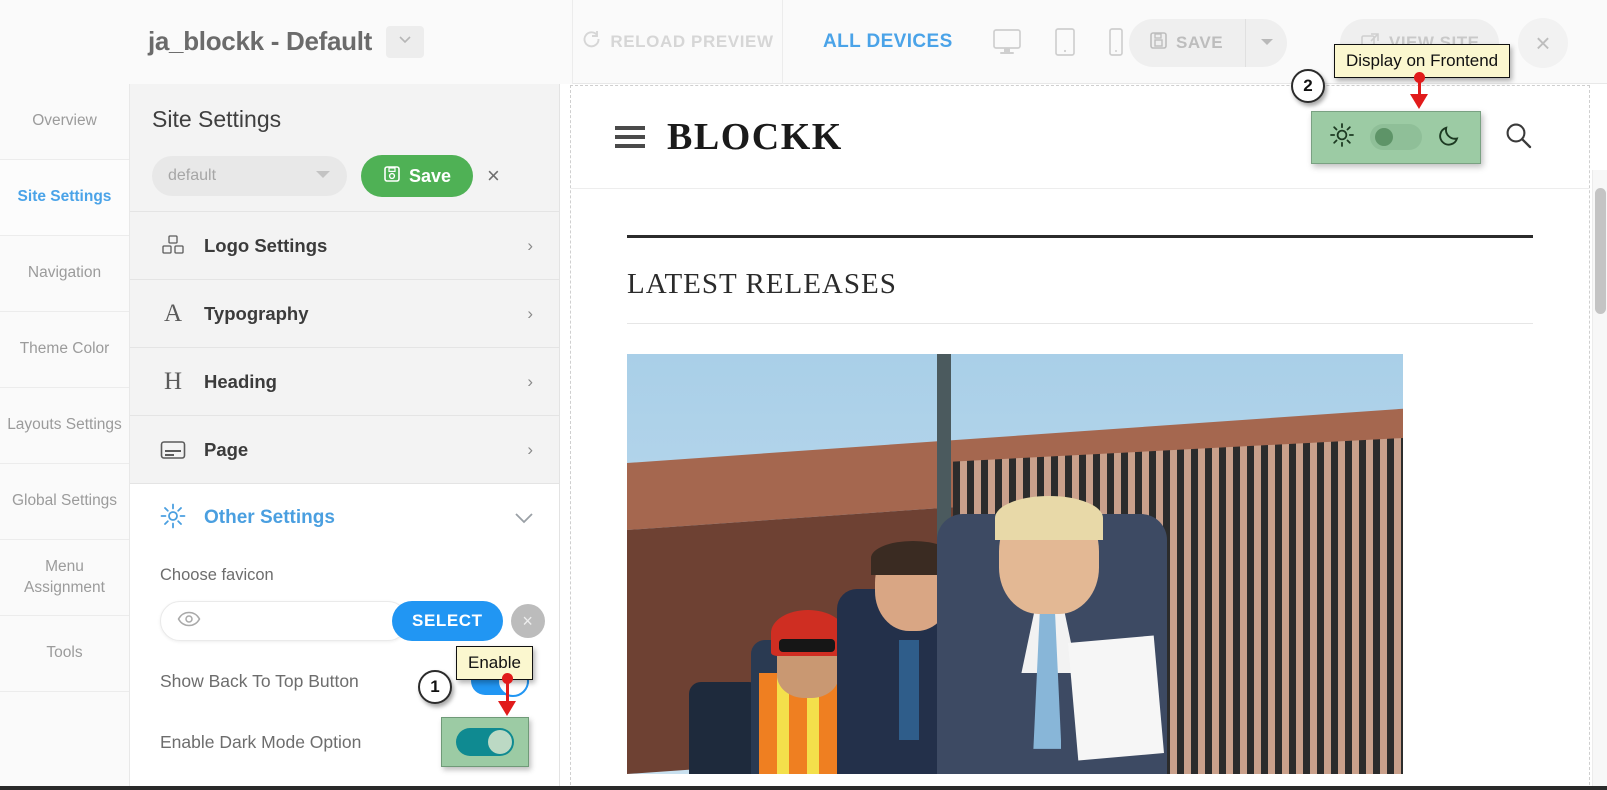  What do you see at coordinates (192, 175) in the screenshot?
I see `profile-select-value: default` at bounding box center [192, 175].